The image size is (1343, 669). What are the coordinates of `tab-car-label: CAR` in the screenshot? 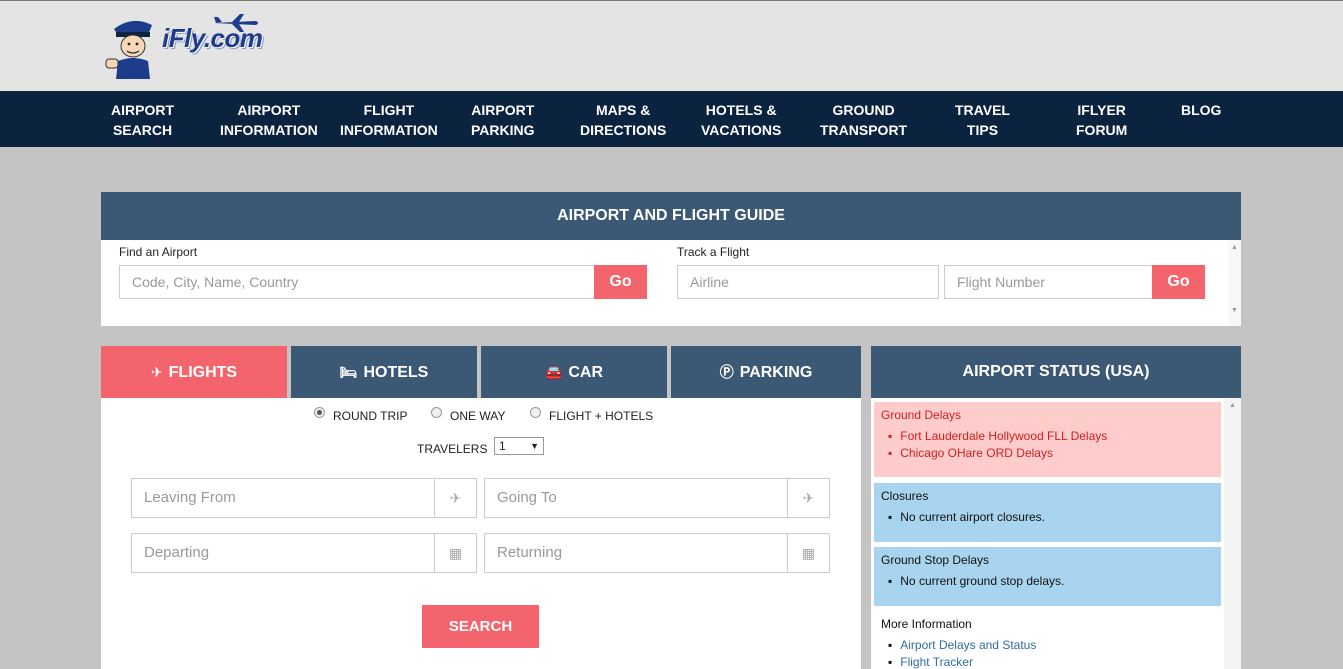 It's located at (586, 372).